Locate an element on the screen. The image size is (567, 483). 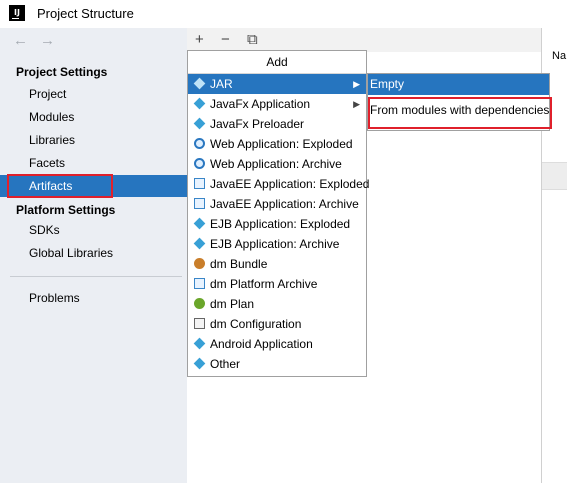
menu-item-label: EJB Application: Exploded is located at coordinates (280, 224).